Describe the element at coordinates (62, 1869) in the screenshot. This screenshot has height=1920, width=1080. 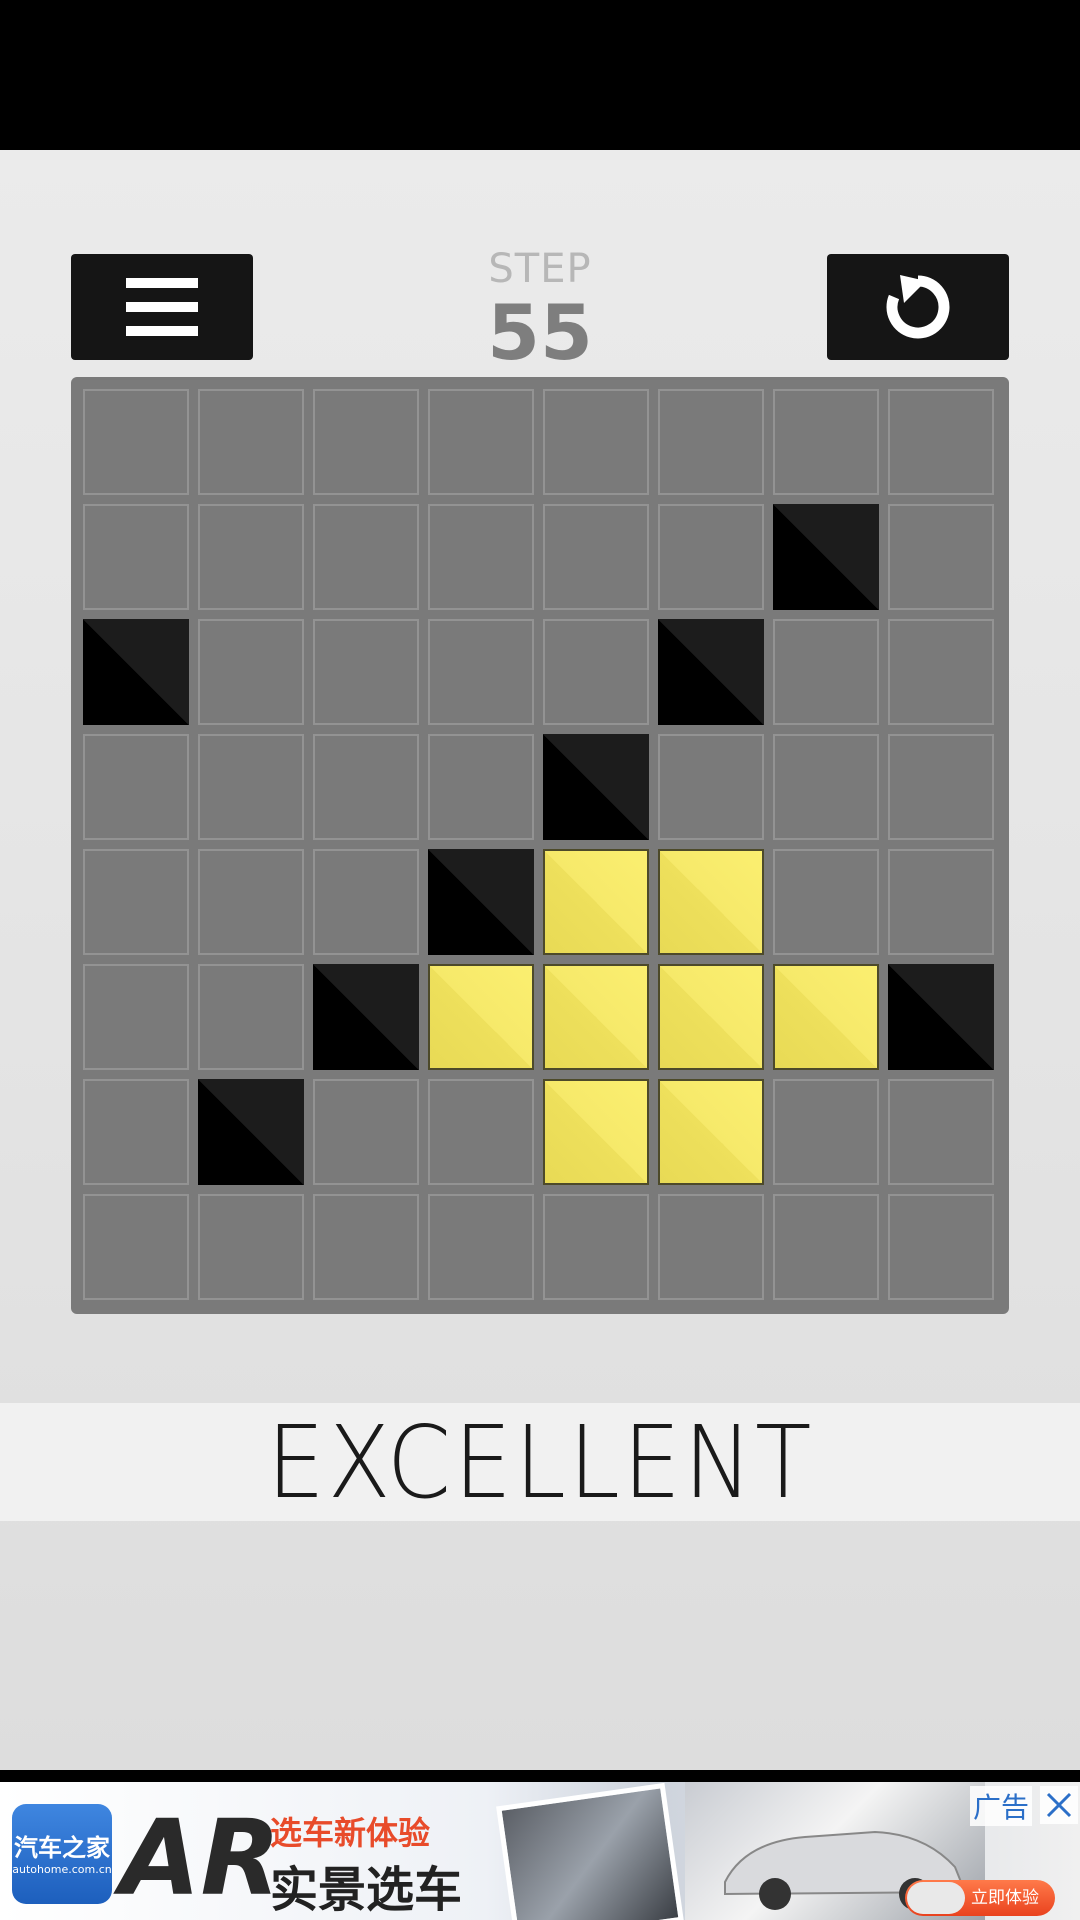
I see `ad-brand-domain: autohome.com.cn` at that location.